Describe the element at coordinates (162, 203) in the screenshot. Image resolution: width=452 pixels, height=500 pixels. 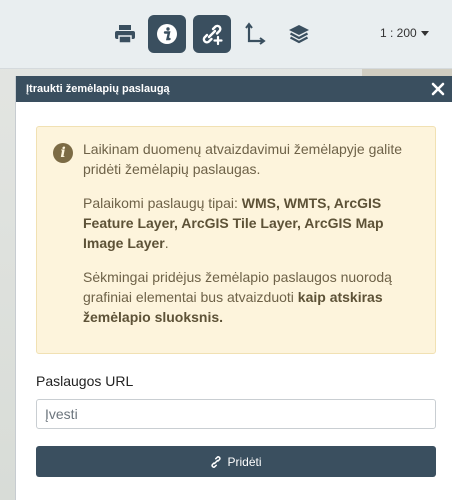
I see `alert-p2-prefix: Palaikomi paslaugų tipai:` at that location.